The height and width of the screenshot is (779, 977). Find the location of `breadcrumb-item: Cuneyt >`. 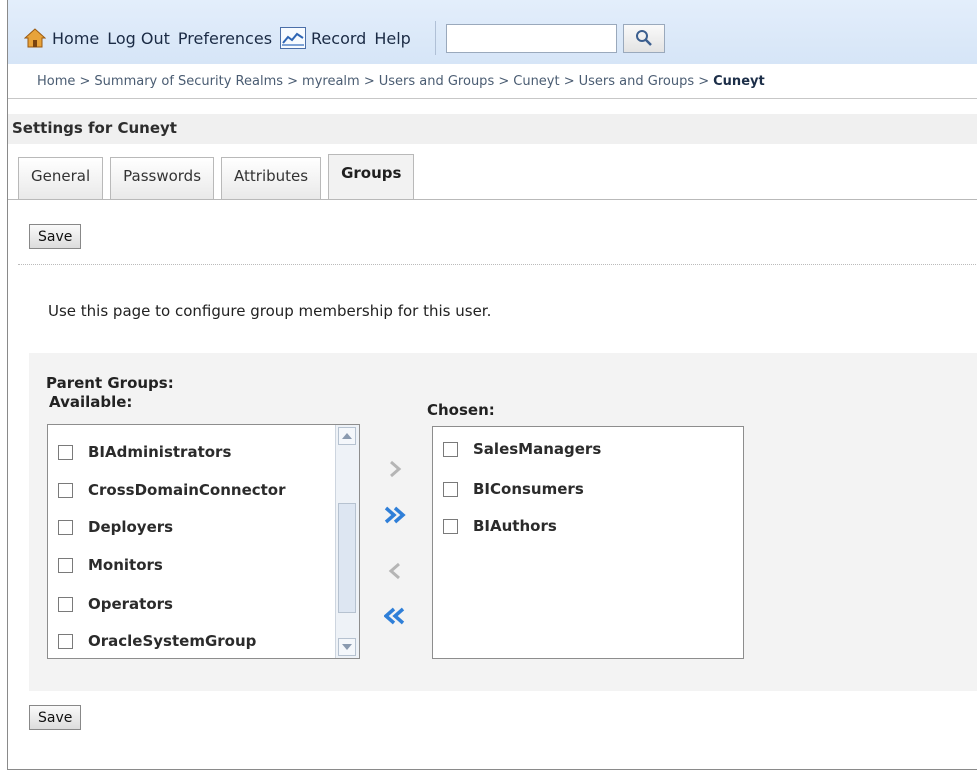

breadcrumb-item: Cuneyt > is located at coordinates (543, 81).